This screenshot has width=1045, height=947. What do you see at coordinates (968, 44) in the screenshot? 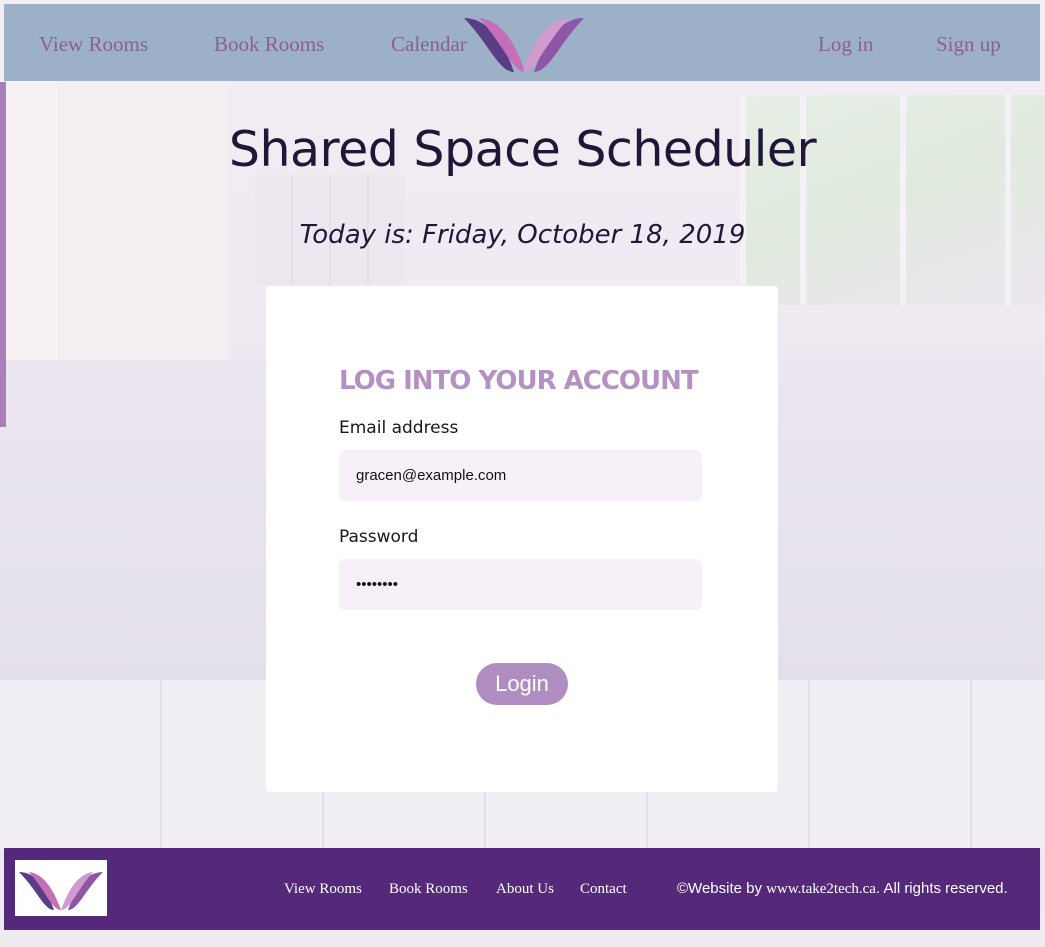
I see `nav-sign-up: Sign up` at bounding box center [968, 44].